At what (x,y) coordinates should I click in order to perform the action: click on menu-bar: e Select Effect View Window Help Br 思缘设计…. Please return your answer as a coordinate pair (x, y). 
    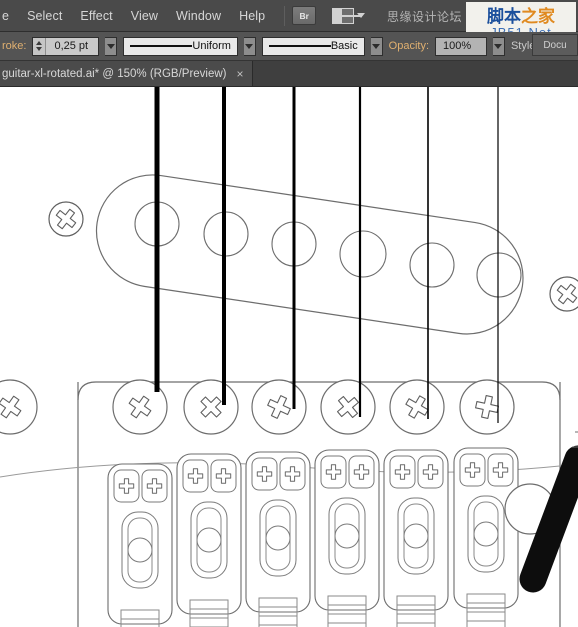
    Looking at the image, I should click on (289, 23).